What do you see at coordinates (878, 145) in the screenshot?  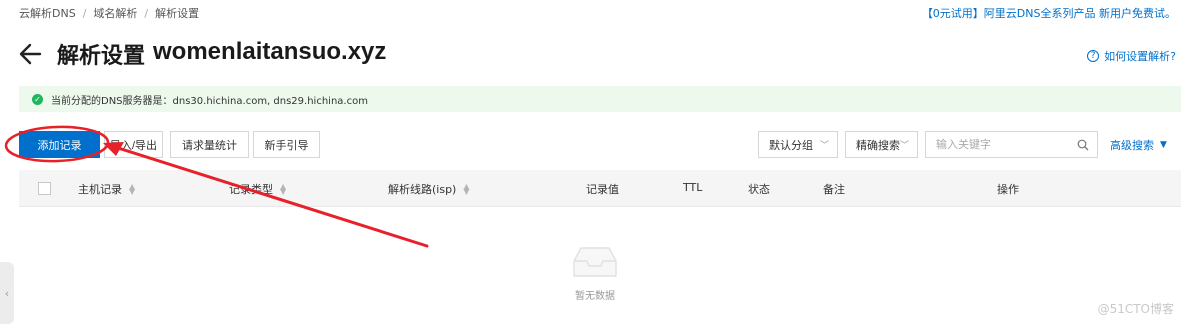 I see `search-mode-value: 精确搜索` at bounding box center [878, 145].